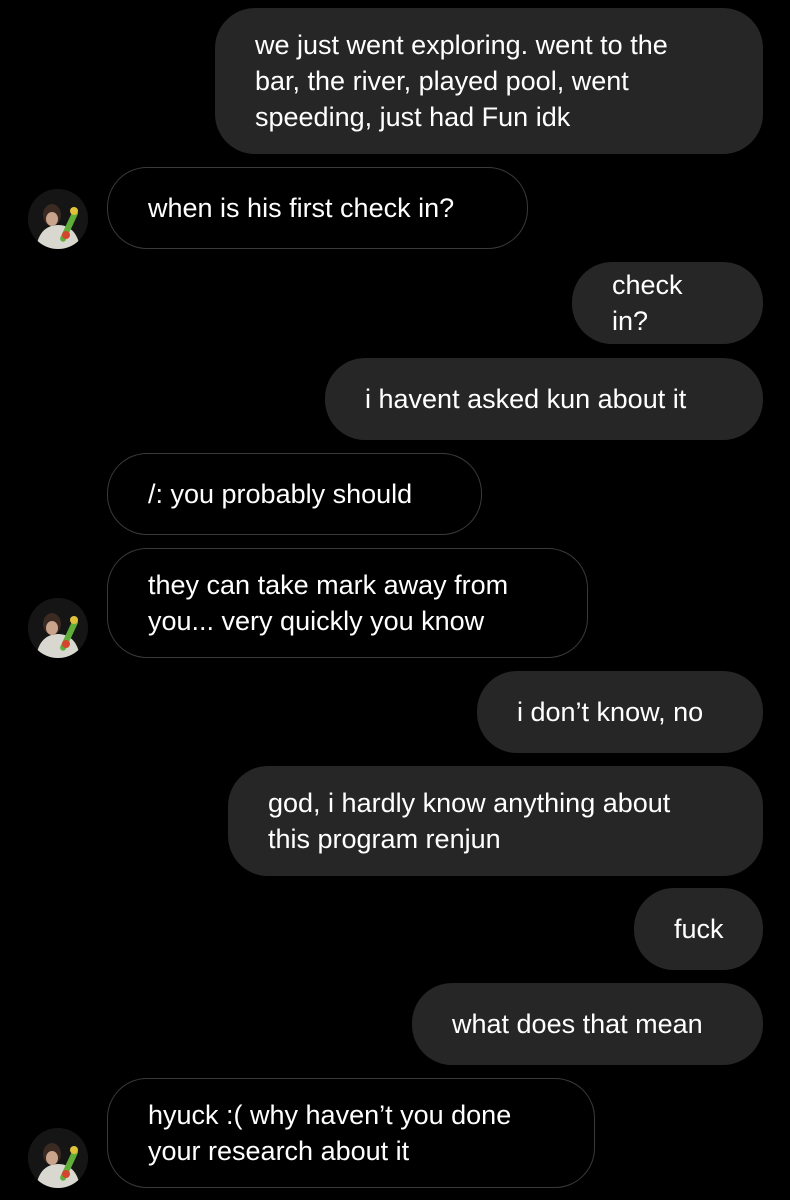  Describe the element at coordinates (577, 1024) in the screenshot. I see `message-text: what does that mean` at that location.